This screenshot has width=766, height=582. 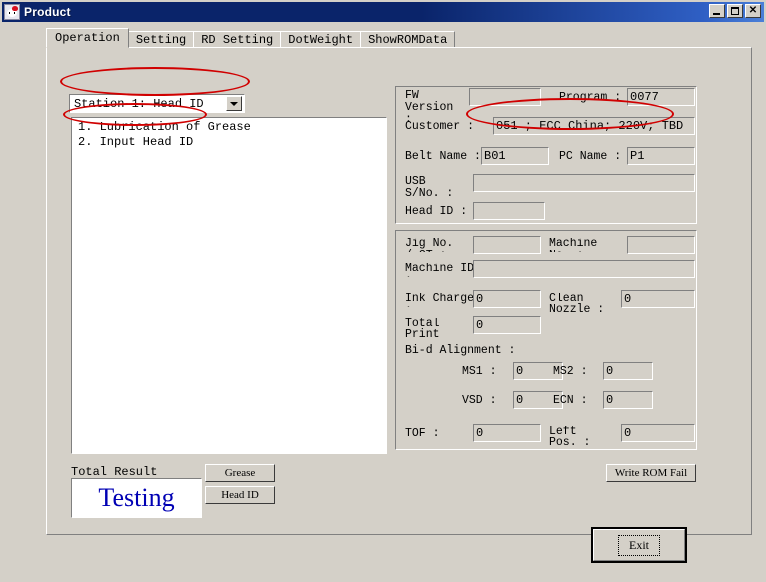 What do you see at coordinates (507, 245) in the screenshot?
I see `jig-no-field` at bounding box center [507, 245].